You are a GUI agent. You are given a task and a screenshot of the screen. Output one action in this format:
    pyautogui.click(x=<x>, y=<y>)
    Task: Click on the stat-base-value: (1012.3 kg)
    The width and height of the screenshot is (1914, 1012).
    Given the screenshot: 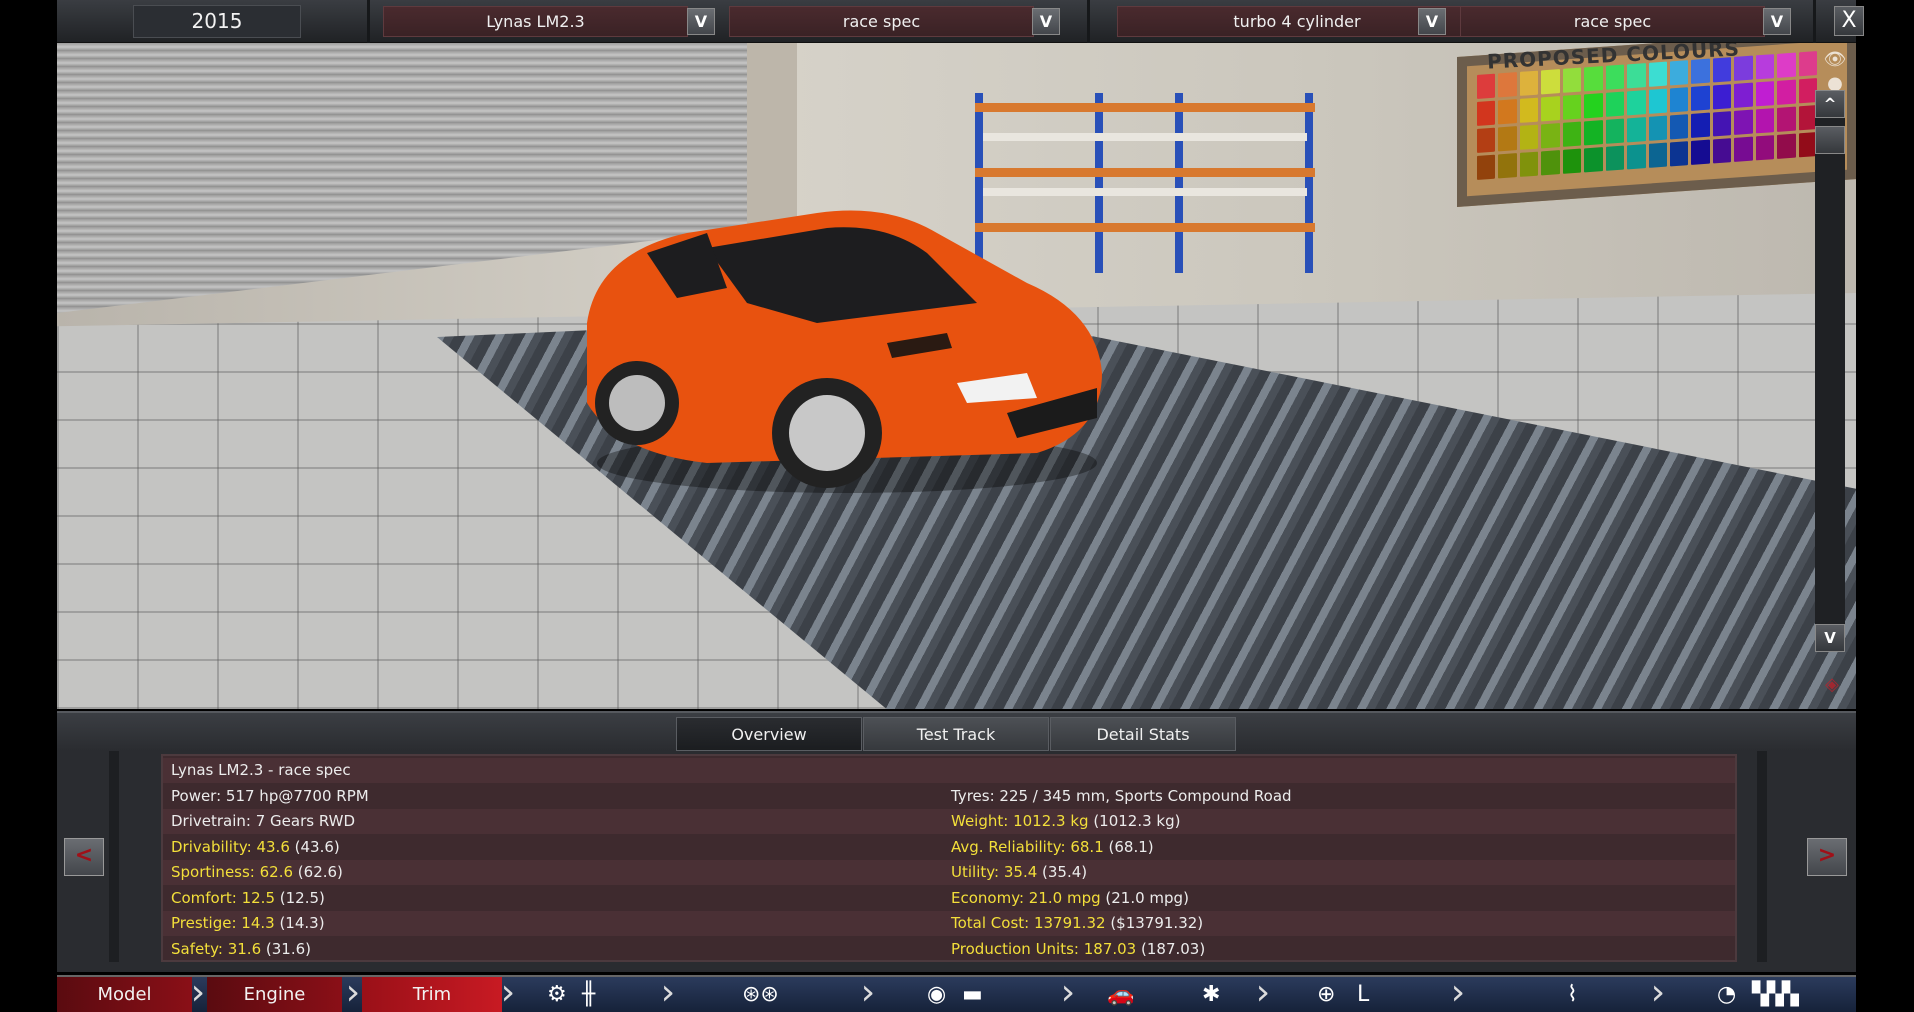 What is the action you would take?
    pyautogui.click(x=1134, y=821)
    